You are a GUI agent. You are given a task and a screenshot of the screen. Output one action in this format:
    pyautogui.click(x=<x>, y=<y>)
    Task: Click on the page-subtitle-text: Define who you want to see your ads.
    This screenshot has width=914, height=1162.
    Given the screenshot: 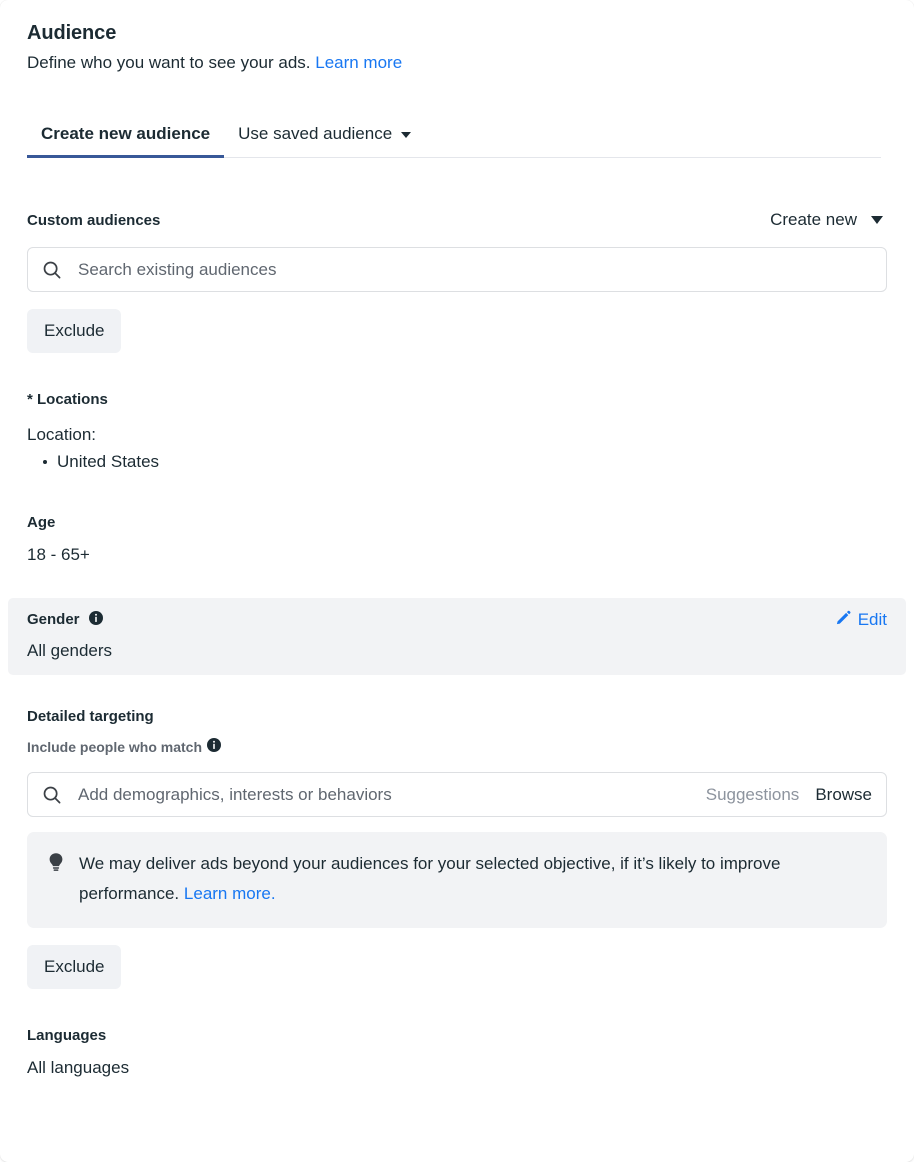 What is the action you would take?
    pyautogui.click(x=169, y=62)
    